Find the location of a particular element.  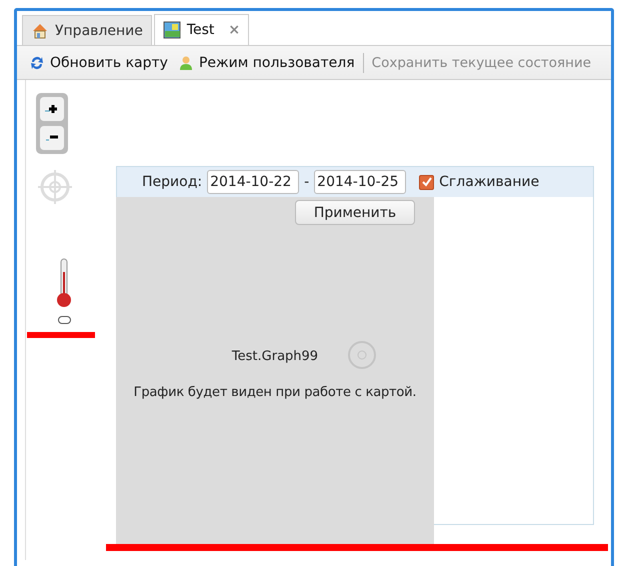

house-icon is located at coordinates (40, 31).